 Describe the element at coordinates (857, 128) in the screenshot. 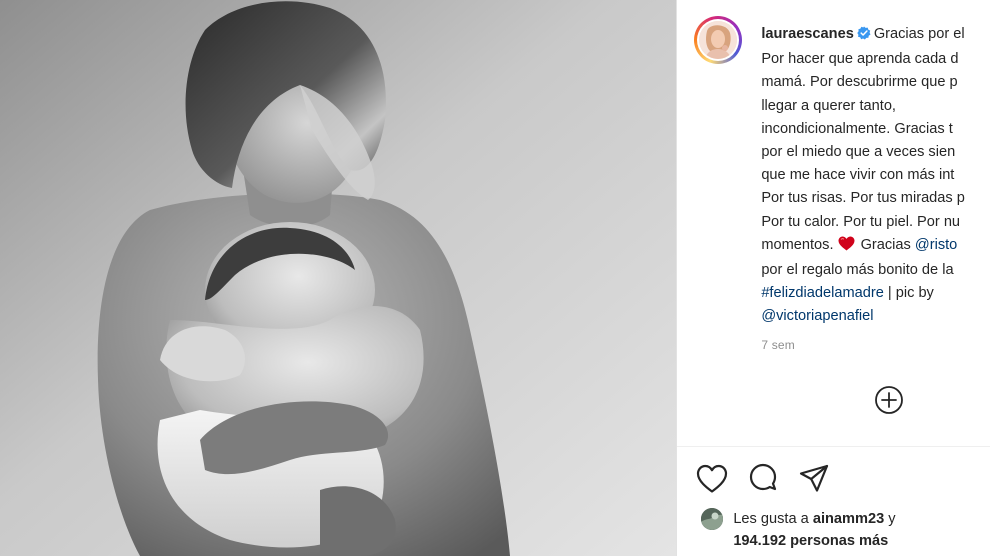

I see `caption-line5: incondicionalmente. Gracias t` at that location.